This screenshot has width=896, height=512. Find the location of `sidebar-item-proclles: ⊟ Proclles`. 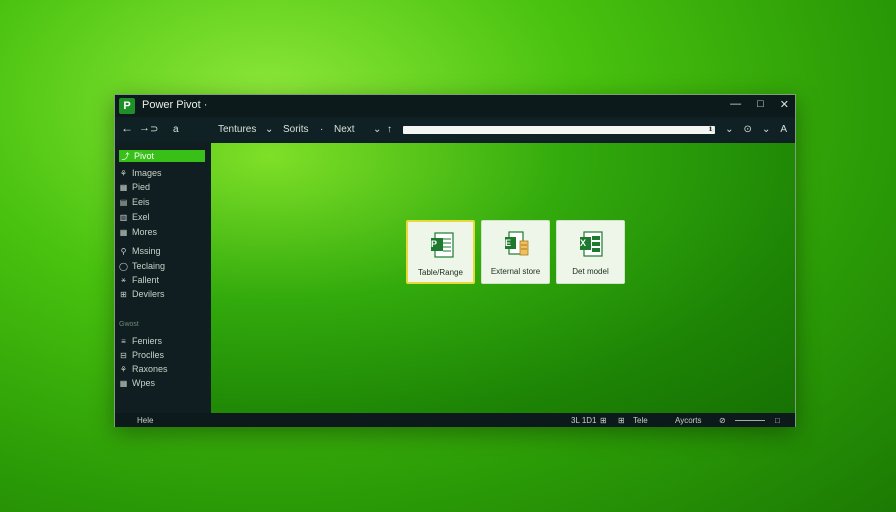

sidebar-item-proclles: ⊟ Proclles is located at coordinates (141, 355).